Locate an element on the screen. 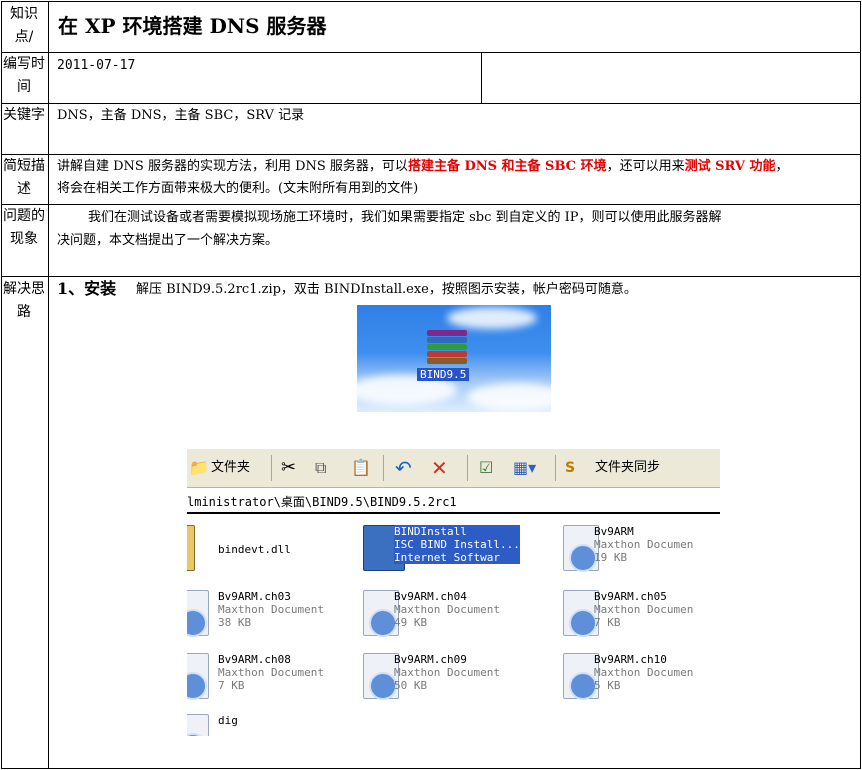  file-label: Bv9ARM.ch03 Maxthon Document 38 KB is located at coordinates (271, 609).